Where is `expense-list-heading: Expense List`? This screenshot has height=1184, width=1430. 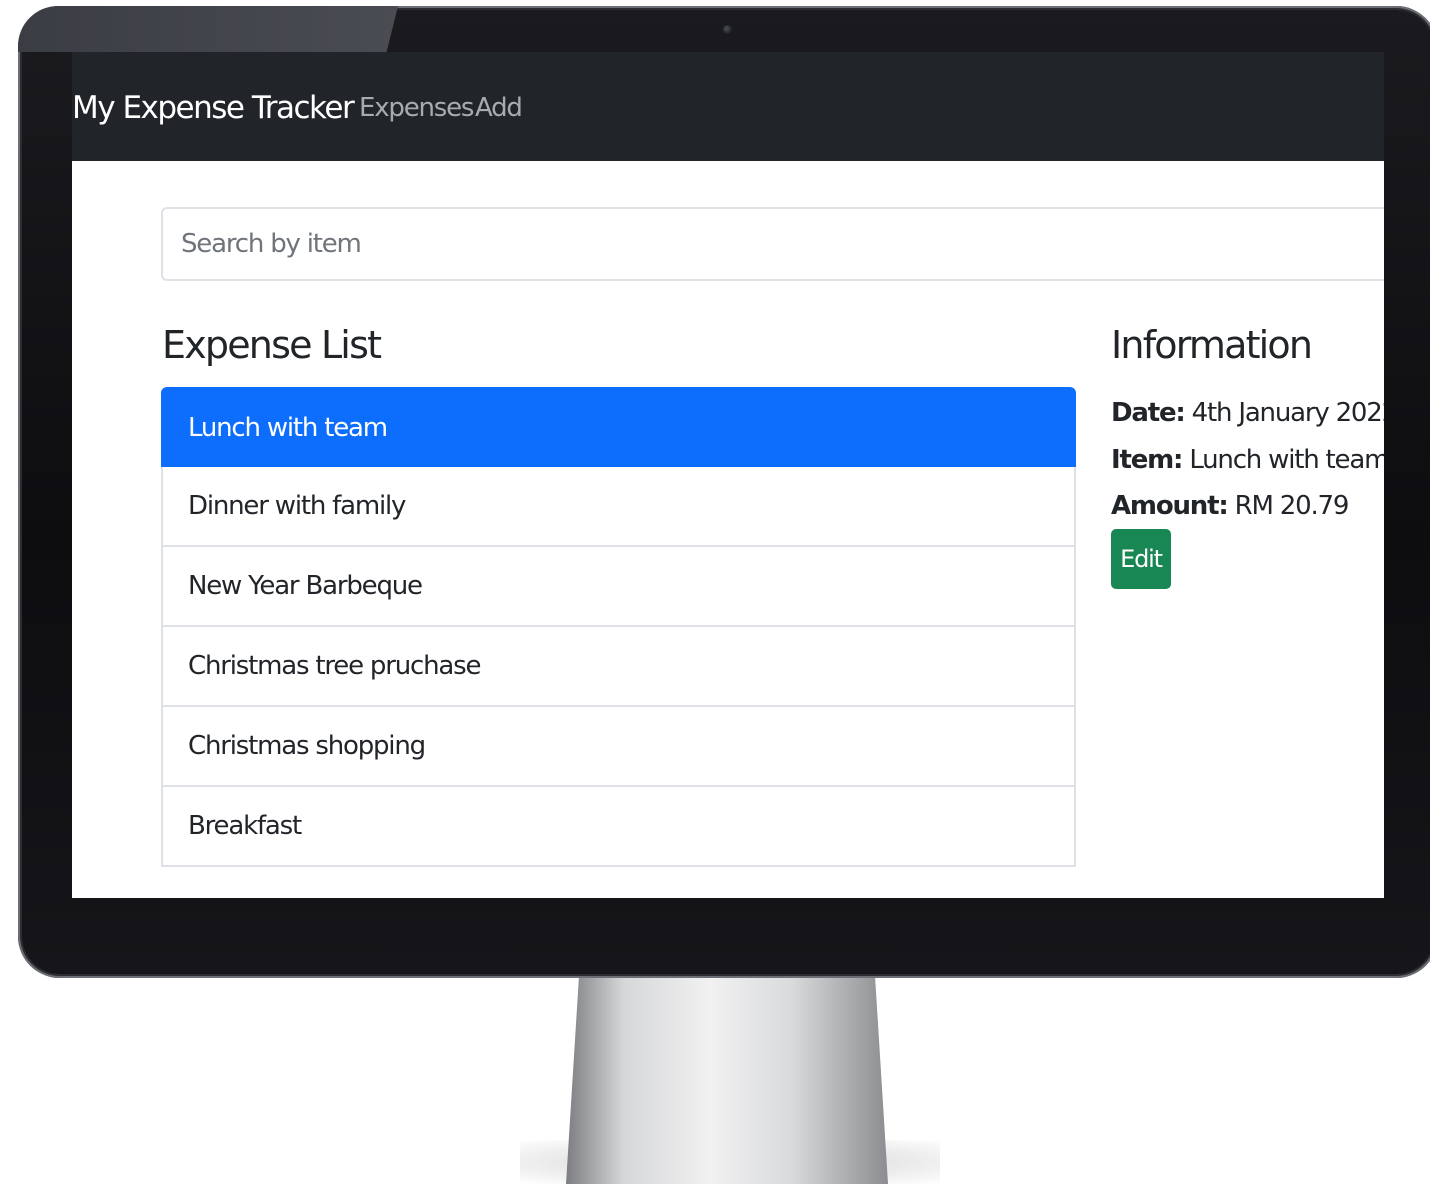
expense-list-heading: Expense List is located at coordinates (272, 345).